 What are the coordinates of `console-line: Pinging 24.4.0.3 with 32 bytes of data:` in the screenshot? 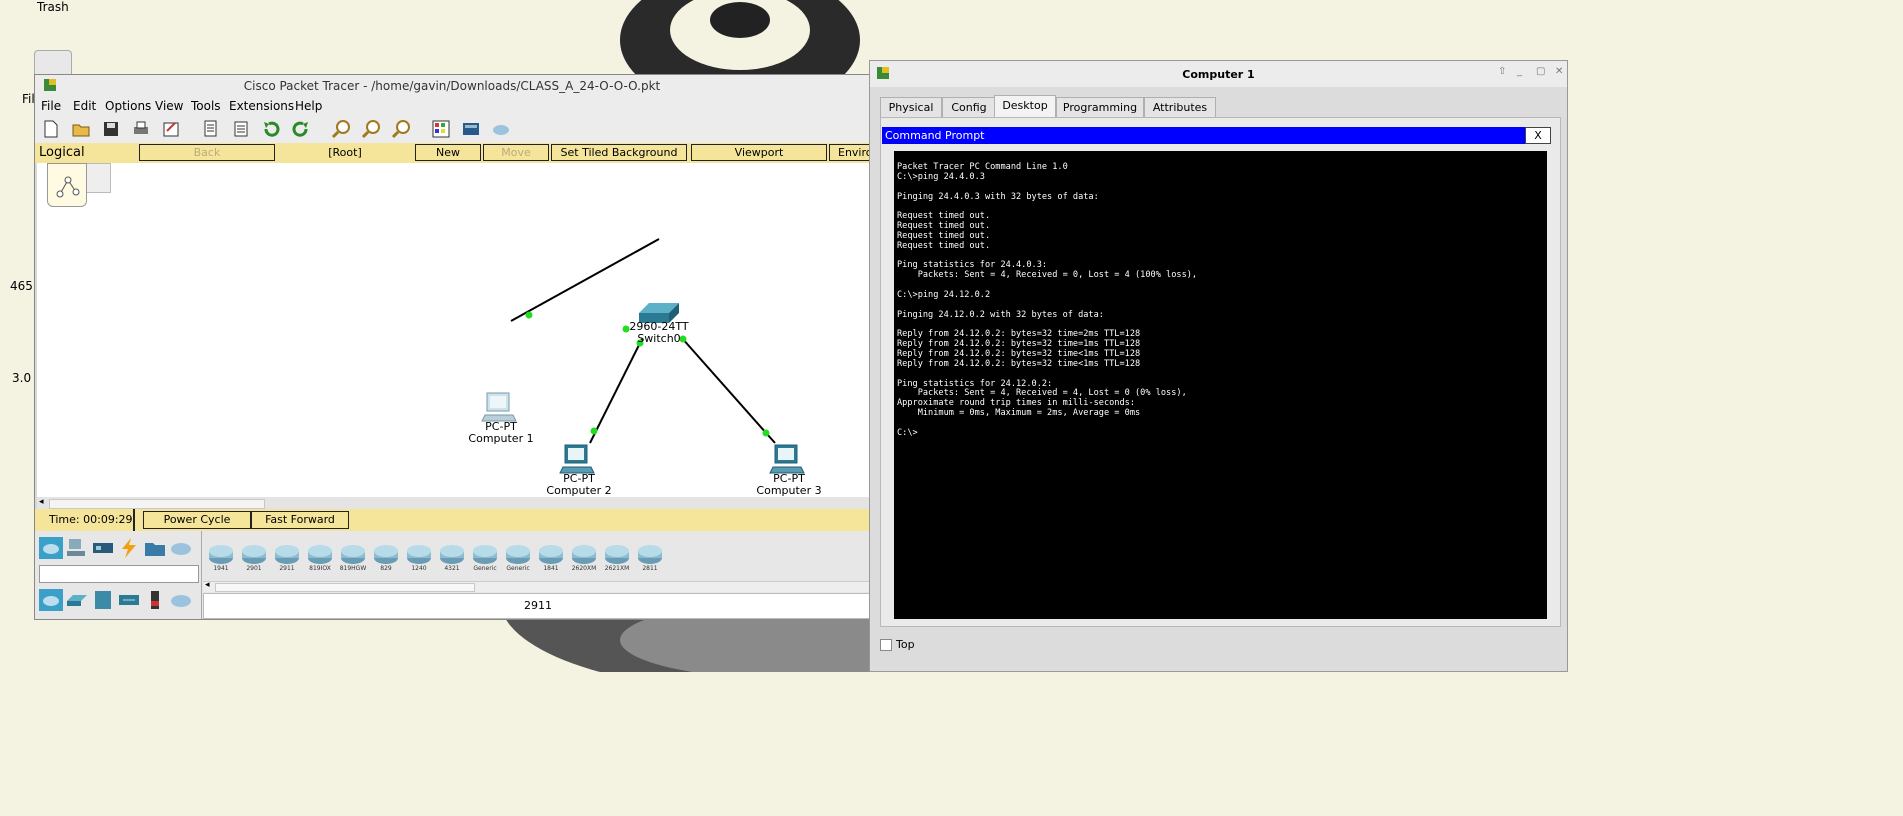 It's located at (998, 196).